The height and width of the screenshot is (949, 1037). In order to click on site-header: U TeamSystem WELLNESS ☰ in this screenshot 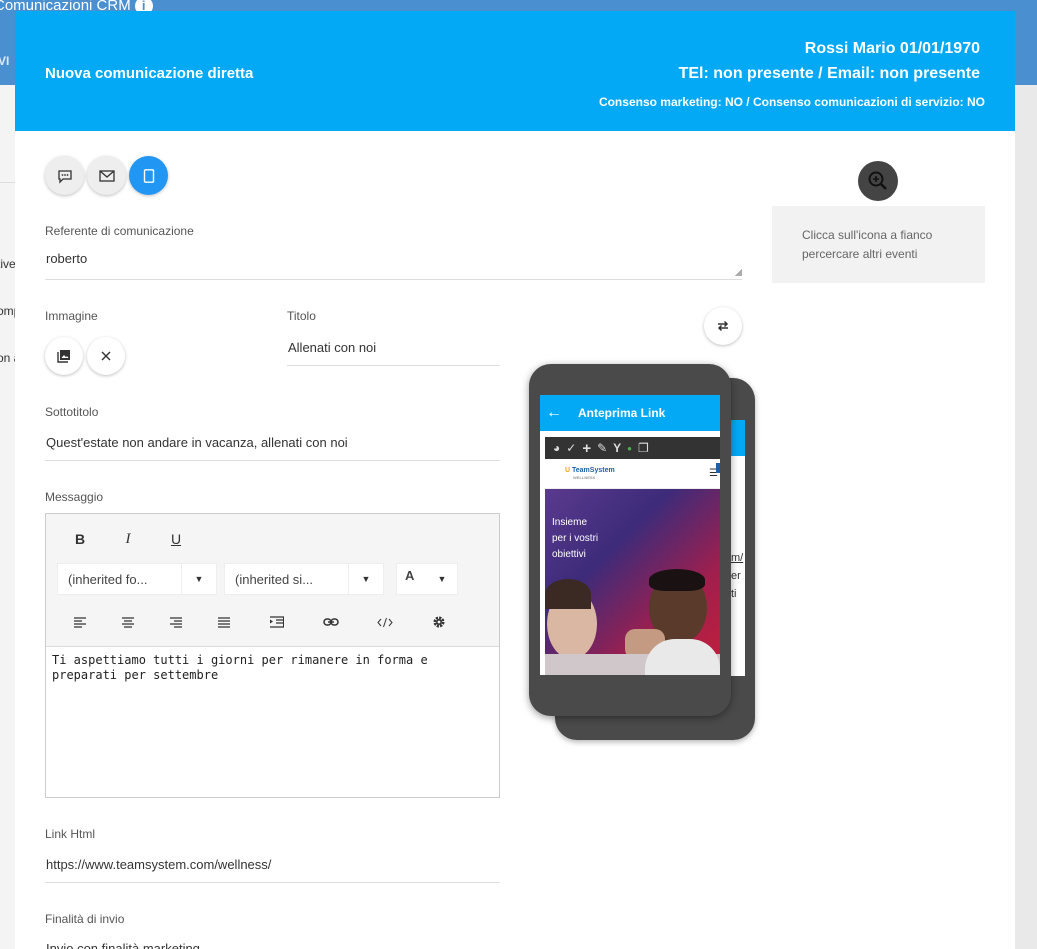, I will do `click(632, 474)`.